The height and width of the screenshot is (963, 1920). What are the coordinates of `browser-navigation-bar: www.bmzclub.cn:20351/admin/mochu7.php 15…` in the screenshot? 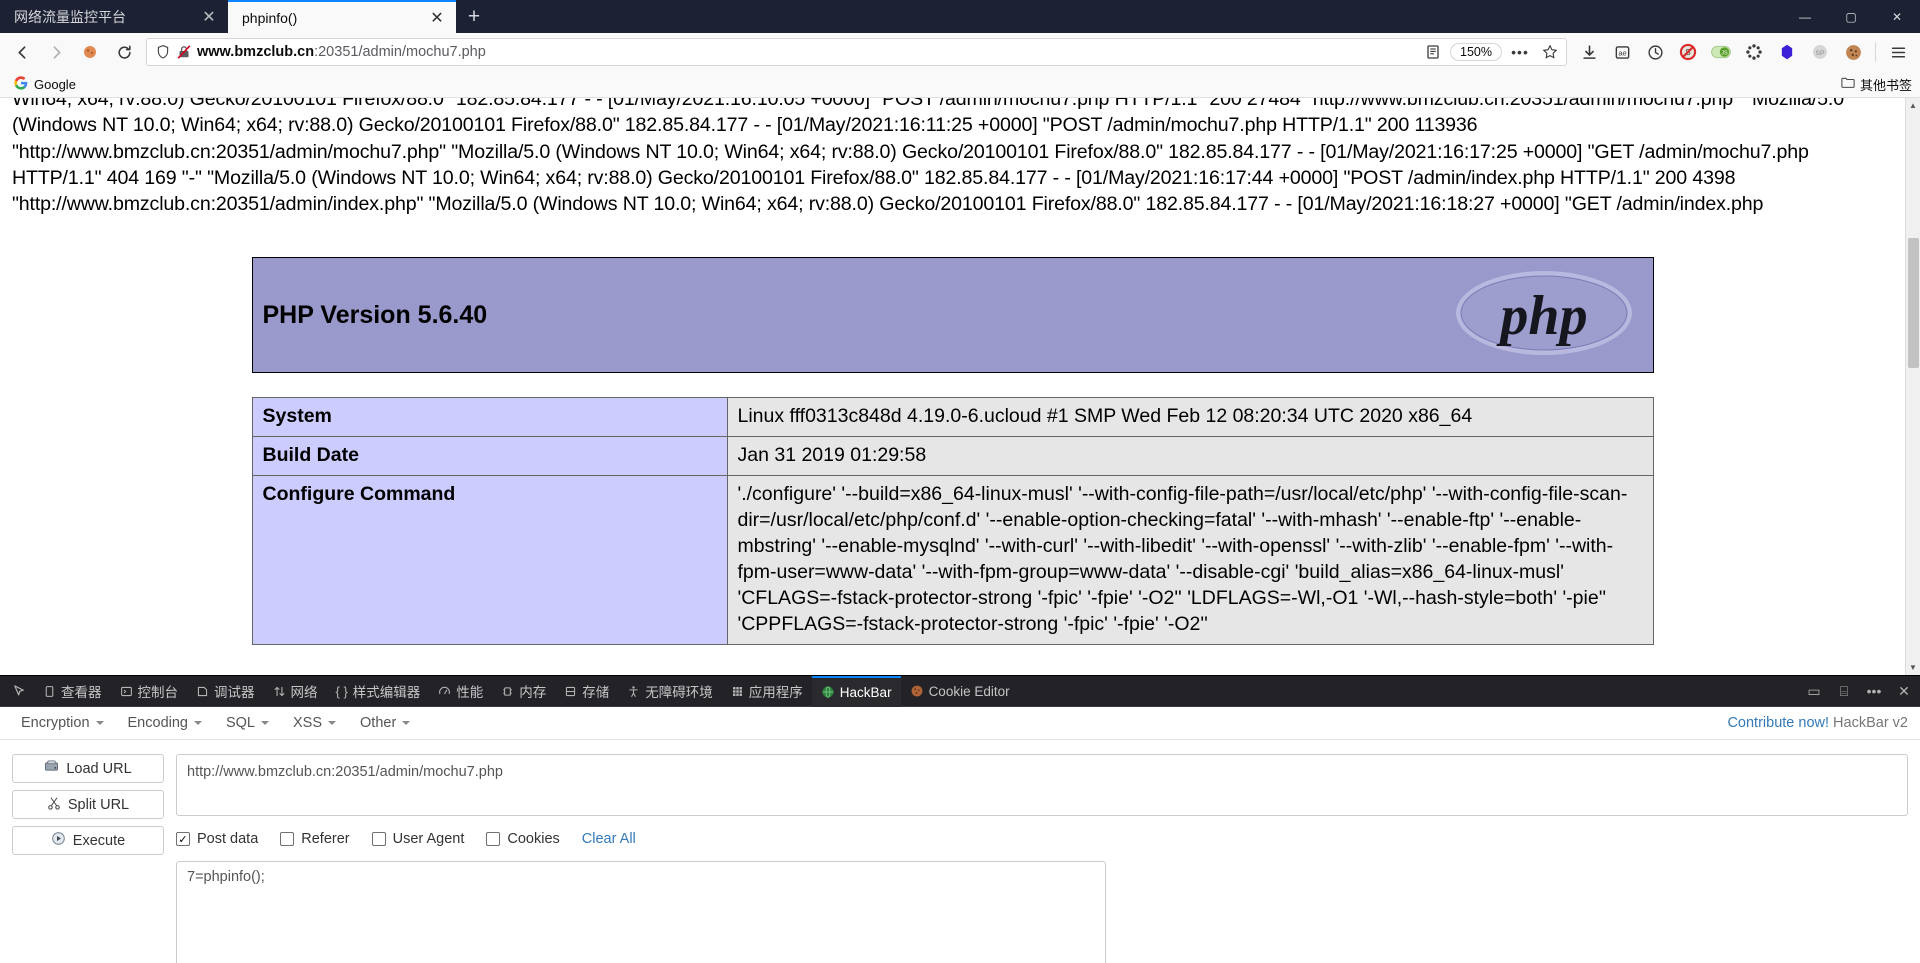 It's located at (960, 52).